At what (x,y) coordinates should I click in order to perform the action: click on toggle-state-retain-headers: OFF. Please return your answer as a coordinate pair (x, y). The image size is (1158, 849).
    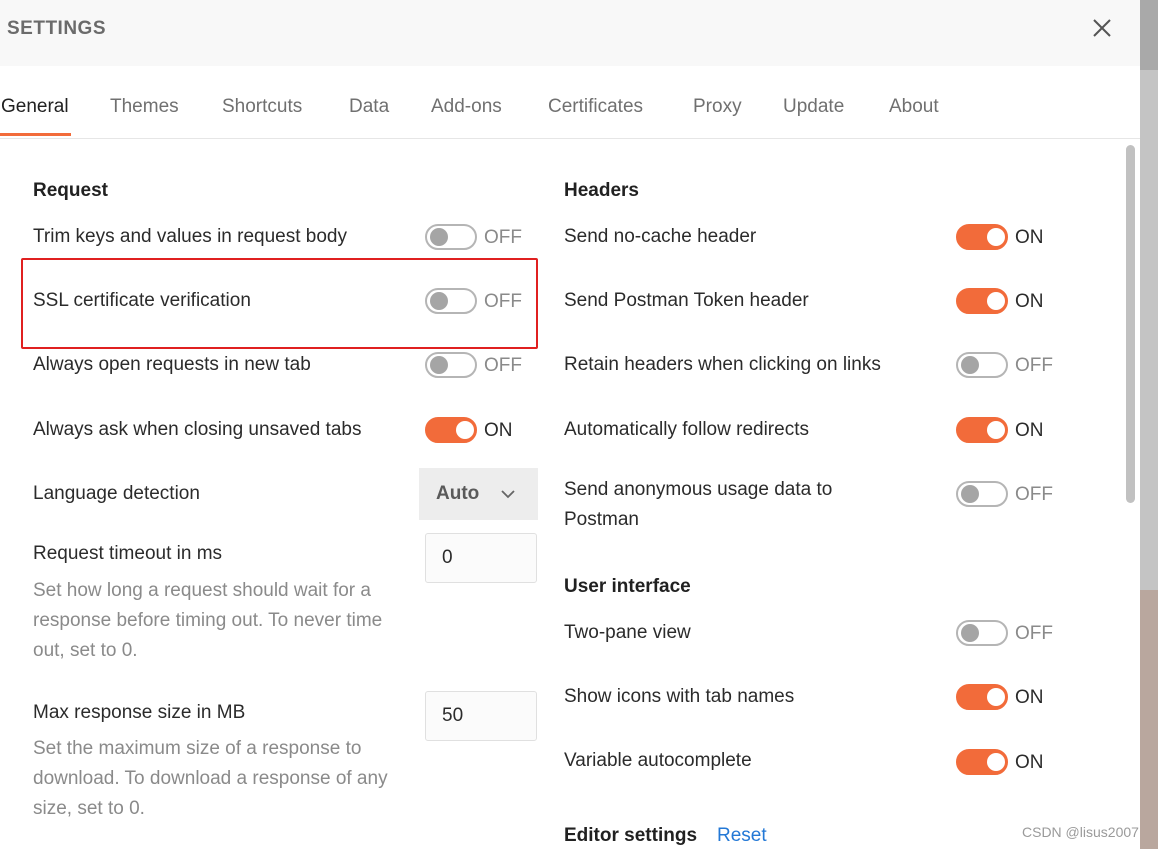
    Looking at the image, I should click on (1034, 365).